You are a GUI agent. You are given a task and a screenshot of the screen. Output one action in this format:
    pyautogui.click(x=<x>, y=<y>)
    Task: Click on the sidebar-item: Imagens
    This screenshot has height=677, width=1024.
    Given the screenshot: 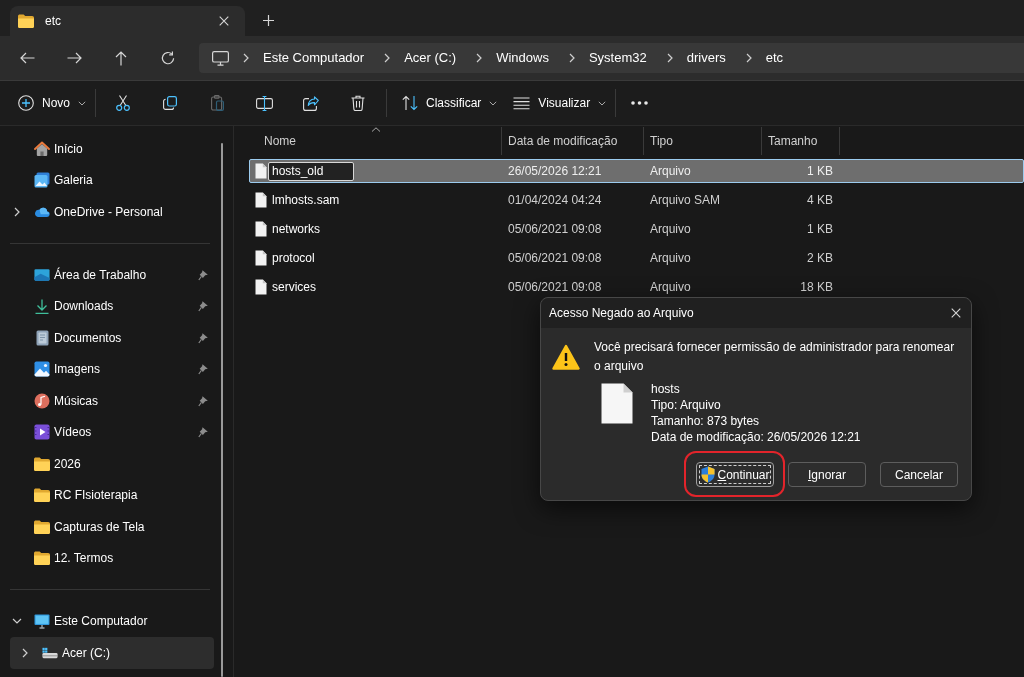 What is the action you would take?
    pyautogui.click(x=112, y=369)
    